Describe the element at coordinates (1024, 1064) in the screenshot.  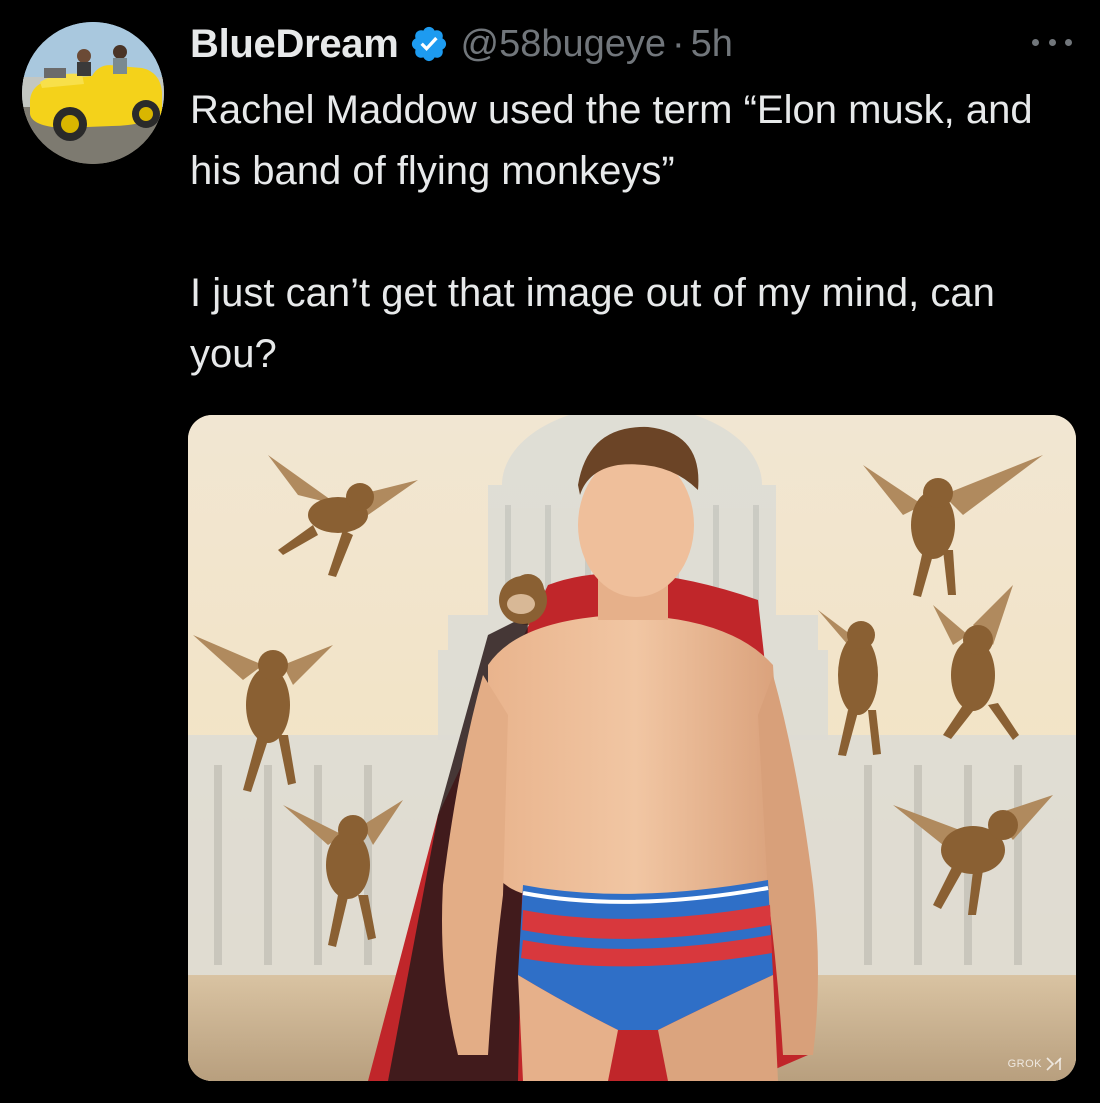
I see `watermark-text: GROK` at that location.